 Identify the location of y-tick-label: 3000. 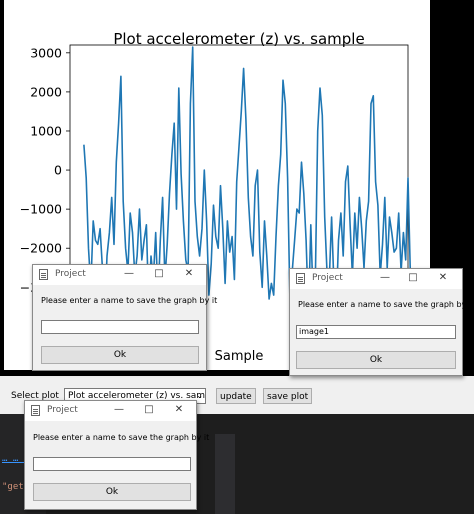
(46, 52).